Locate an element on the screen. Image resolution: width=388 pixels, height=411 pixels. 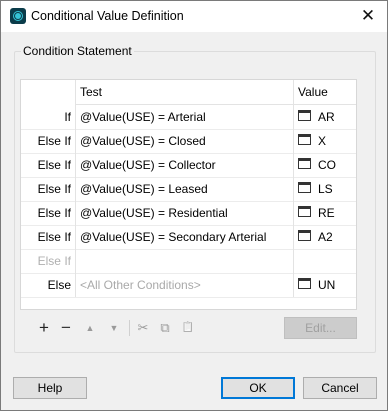
value-cell is located at coordinates (322, 261).